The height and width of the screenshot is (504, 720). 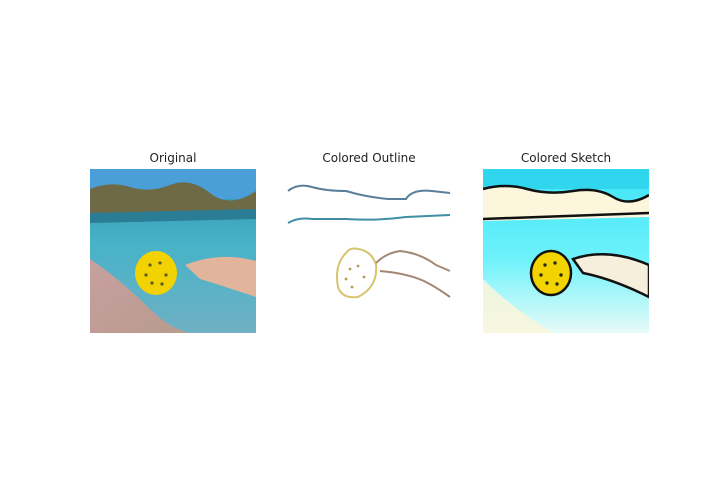 What do you see at coordinates (173, 251) in the screenshot?
I see `original-photo` at bounding box center [173, 251].